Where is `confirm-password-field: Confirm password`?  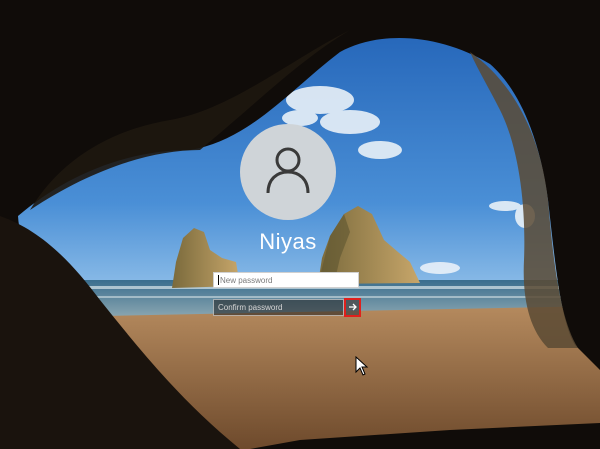 confirm-password-field: Confirm password is located at coordinates (278, 307).